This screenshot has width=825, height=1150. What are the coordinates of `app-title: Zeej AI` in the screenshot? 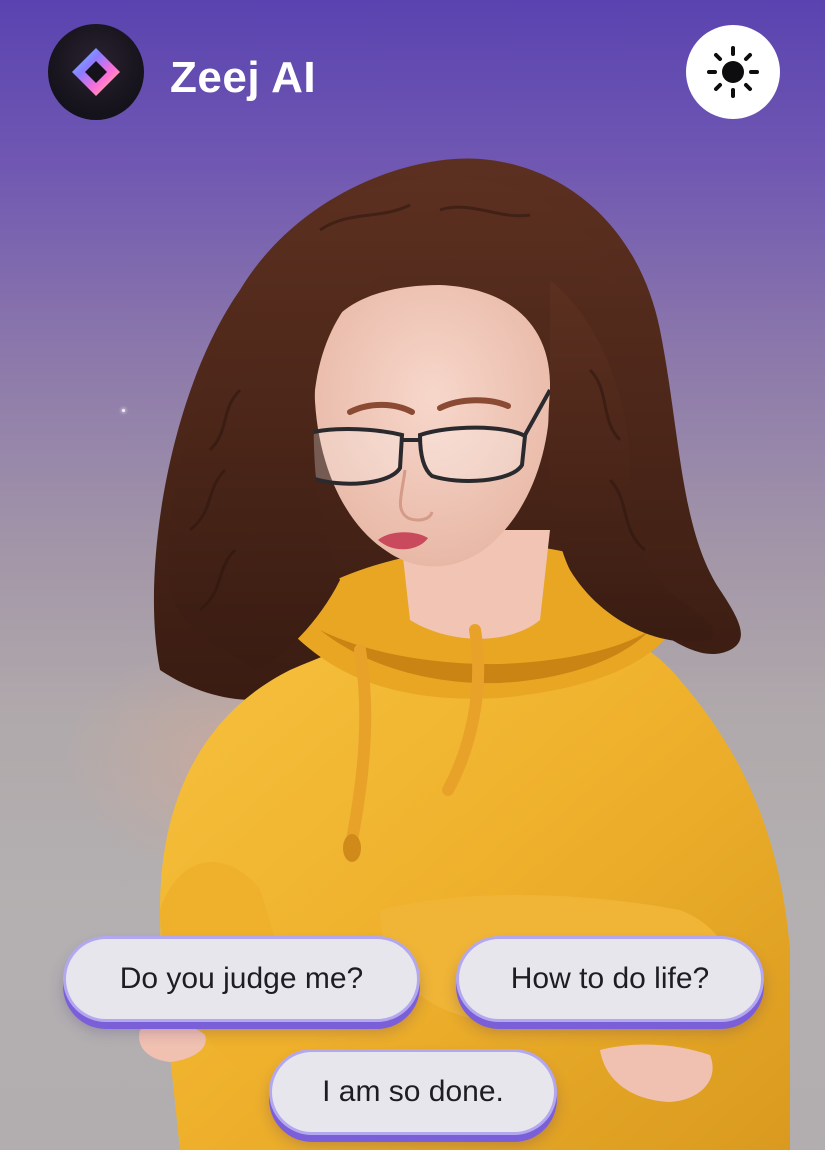 It's located at (243, 77).